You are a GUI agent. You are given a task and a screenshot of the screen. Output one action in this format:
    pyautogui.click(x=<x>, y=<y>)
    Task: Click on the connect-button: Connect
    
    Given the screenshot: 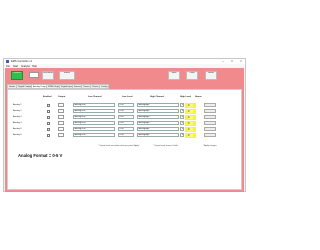 What is the action you would take?
    pyautogui.click(x=17, y=75)
    